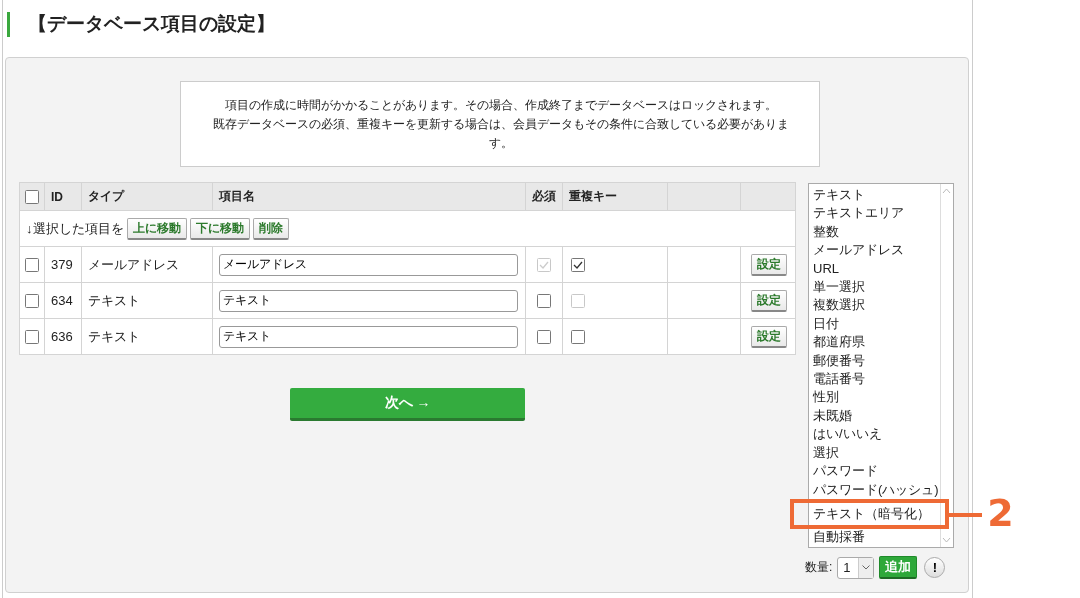 The height and width of the screenshot is (598, 1080). I want to click on list-item: パスワード, so click(876, 471).